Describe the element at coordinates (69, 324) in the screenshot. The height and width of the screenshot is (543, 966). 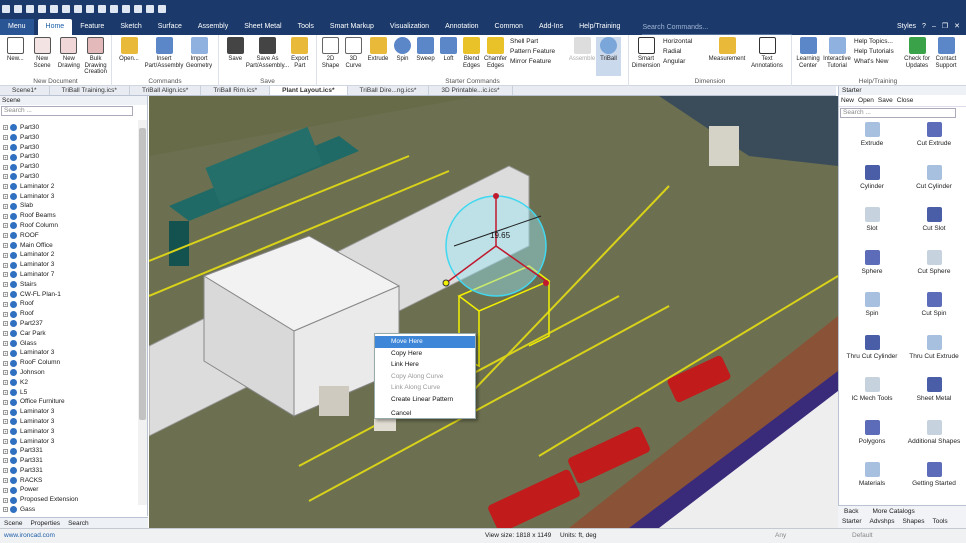
I see `scene-tree-item: + Part237` at that location.